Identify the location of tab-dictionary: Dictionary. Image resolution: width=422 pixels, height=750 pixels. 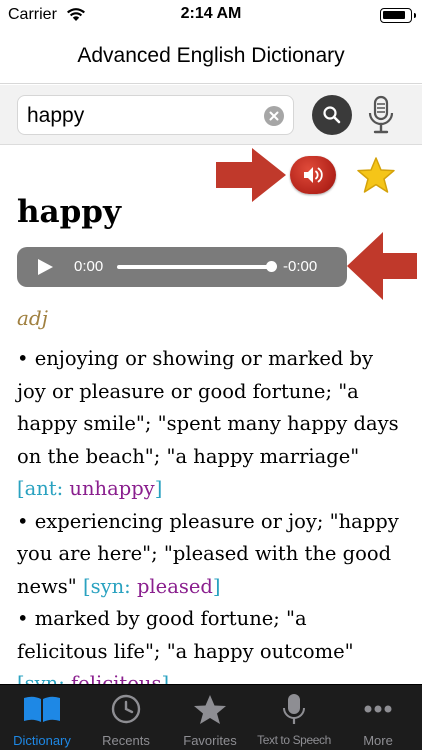
(42, 717).